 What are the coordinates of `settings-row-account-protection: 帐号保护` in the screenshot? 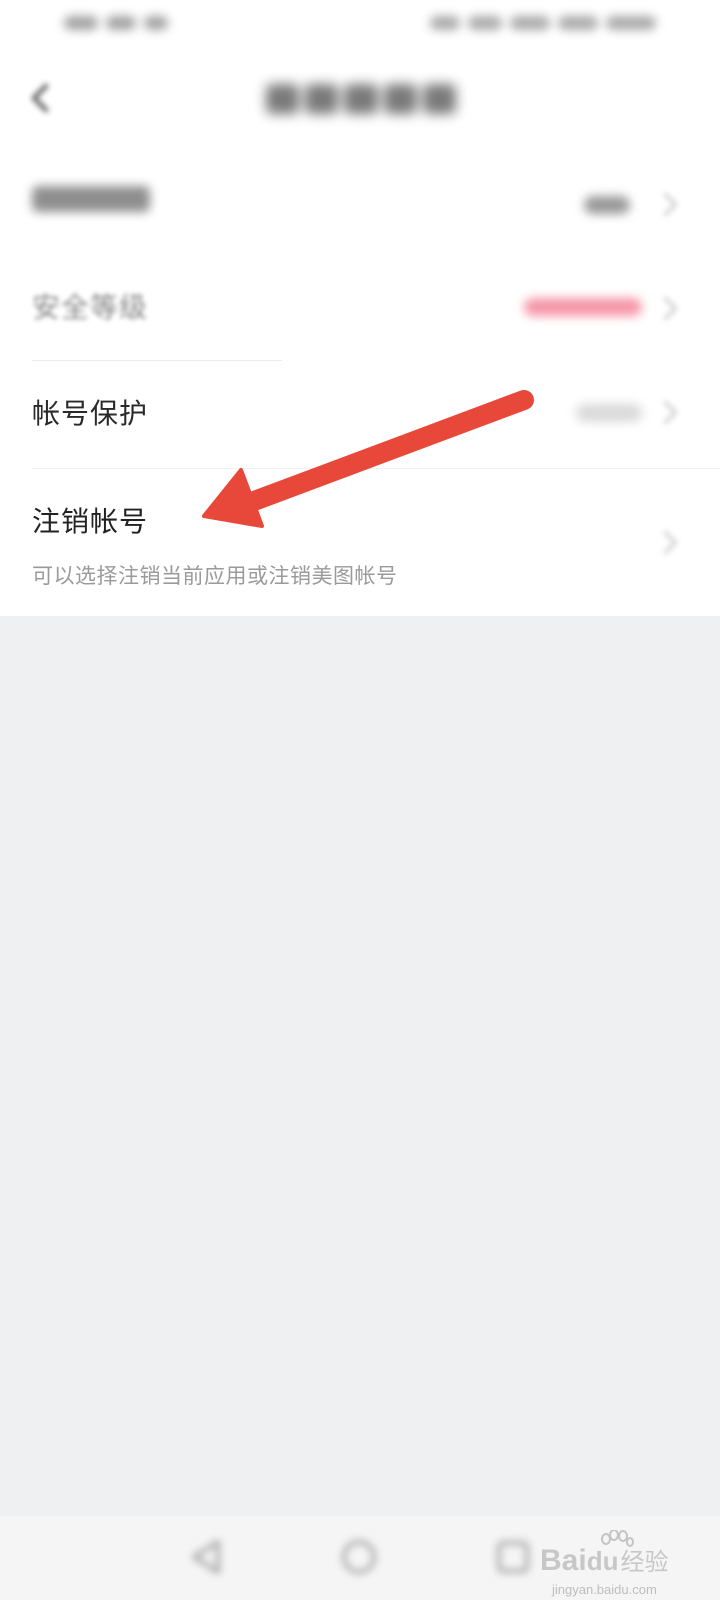 It's located at (360, 414).